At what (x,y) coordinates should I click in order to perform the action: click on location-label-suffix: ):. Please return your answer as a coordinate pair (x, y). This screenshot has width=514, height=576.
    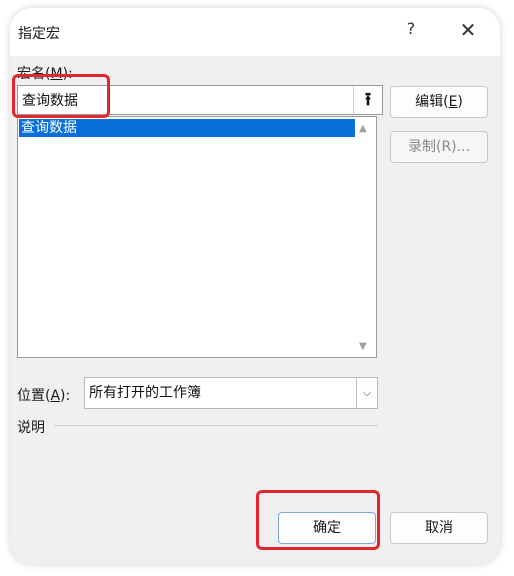
    Looking at the image, I should click on (65, 396).